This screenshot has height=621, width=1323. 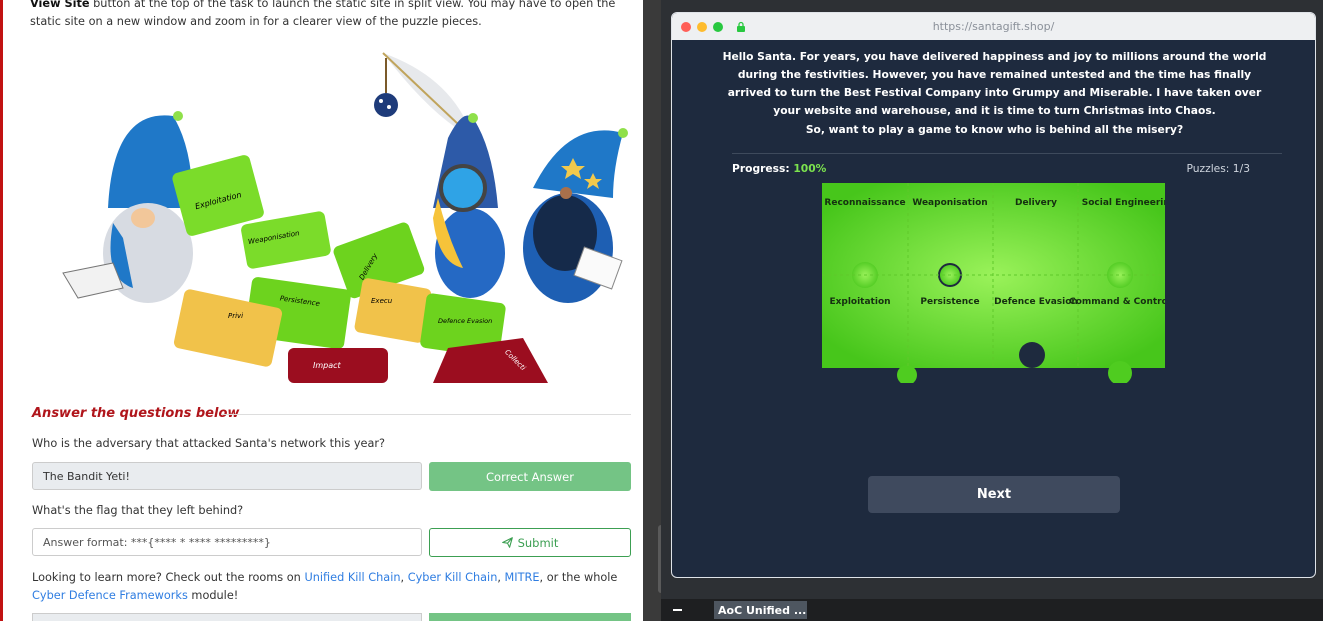 What do you see at coordinates (1007, 153) in the screenshot?
I see `content-divider` at bounding box center [1007, 153].